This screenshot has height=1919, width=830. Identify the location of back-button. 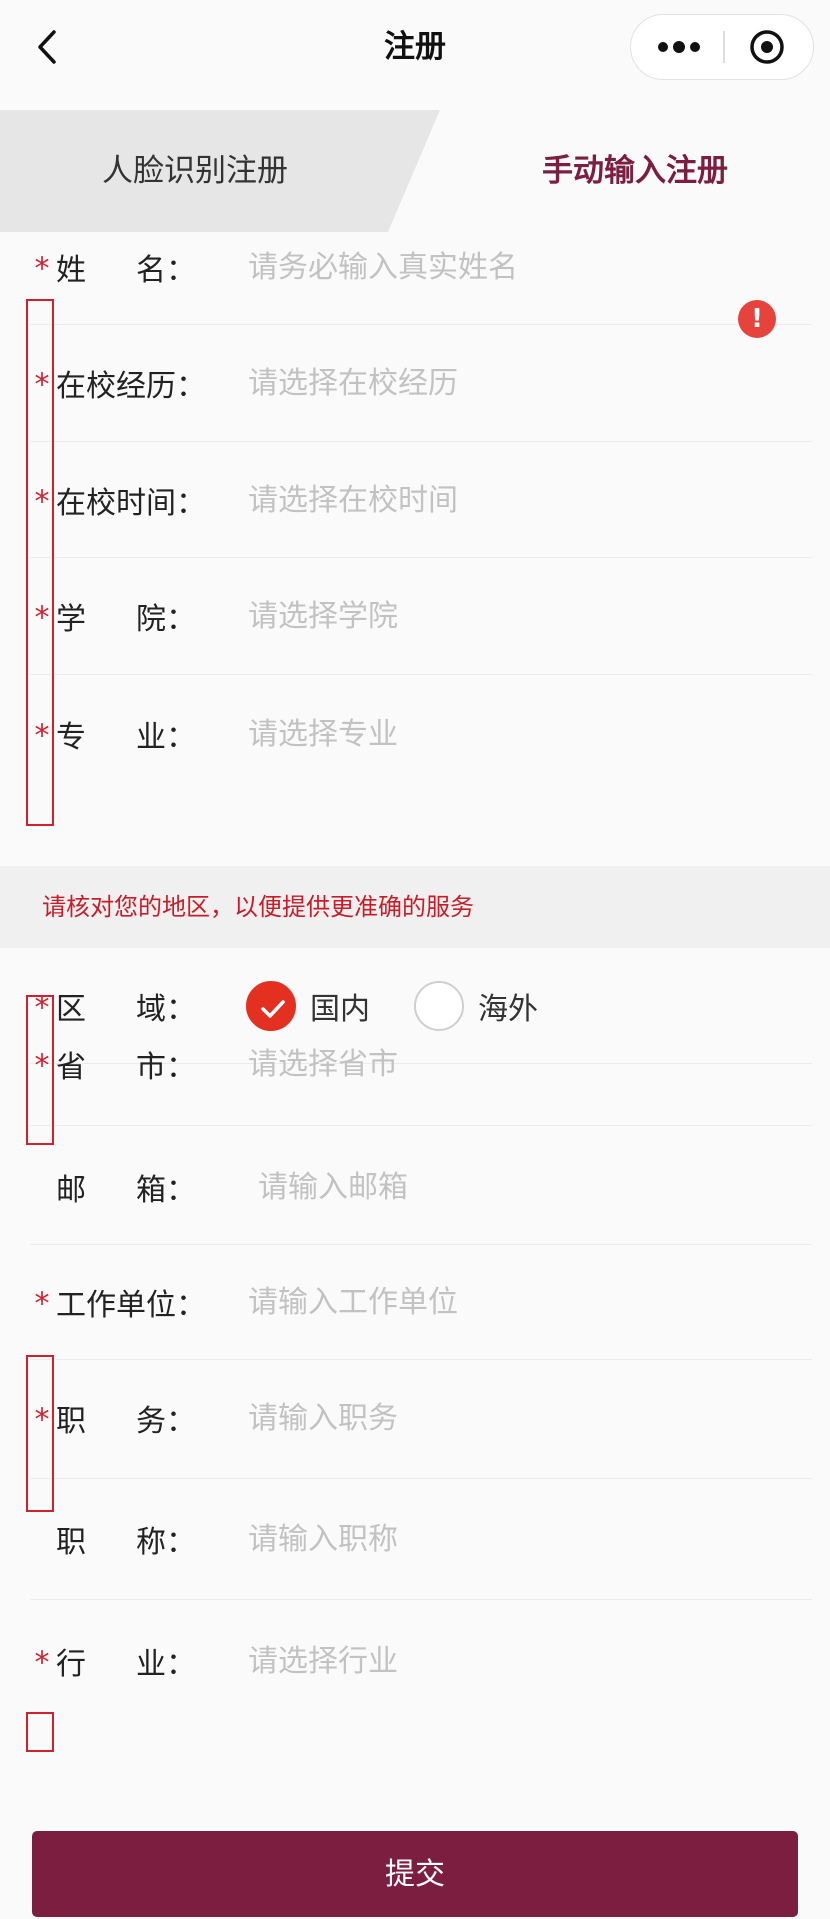
(48, 47).